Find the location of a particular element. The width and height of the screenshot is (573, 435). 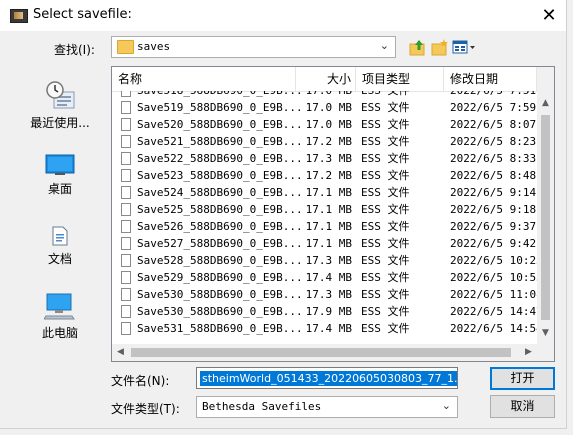

view-menu-button is located at coordinates (464, 47).